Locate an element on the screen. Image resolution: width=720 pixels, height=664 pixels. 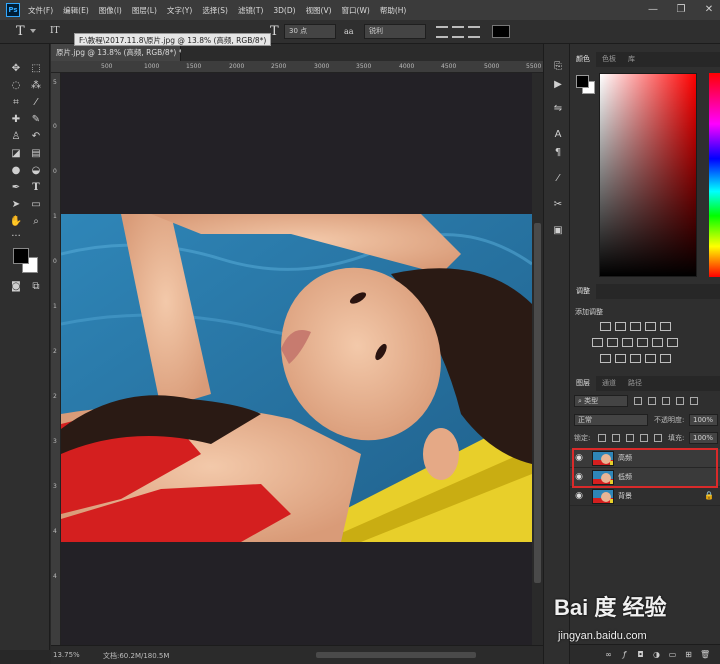
zoom-tool-icon: ⌕ is located at coordinates (36, 222).